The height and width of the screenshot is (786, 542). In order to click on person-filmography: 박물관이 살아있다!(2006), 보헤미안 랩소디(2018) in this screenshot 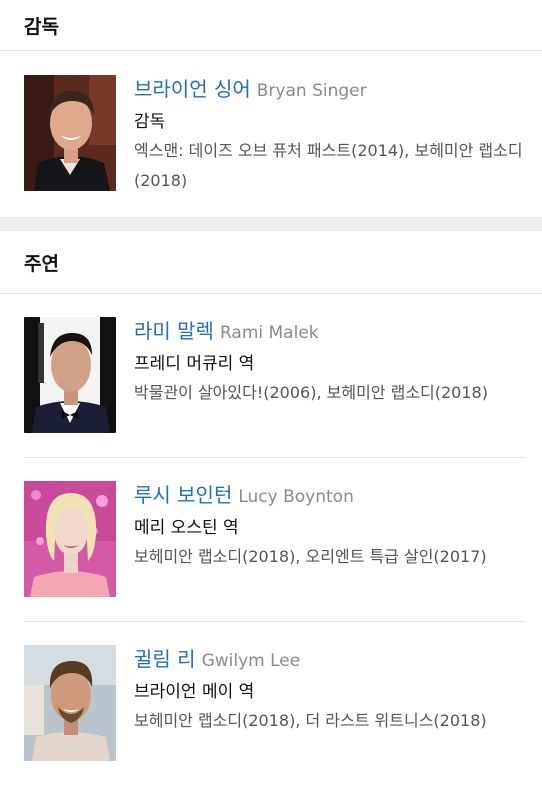, I will do `click(311, 392)`.